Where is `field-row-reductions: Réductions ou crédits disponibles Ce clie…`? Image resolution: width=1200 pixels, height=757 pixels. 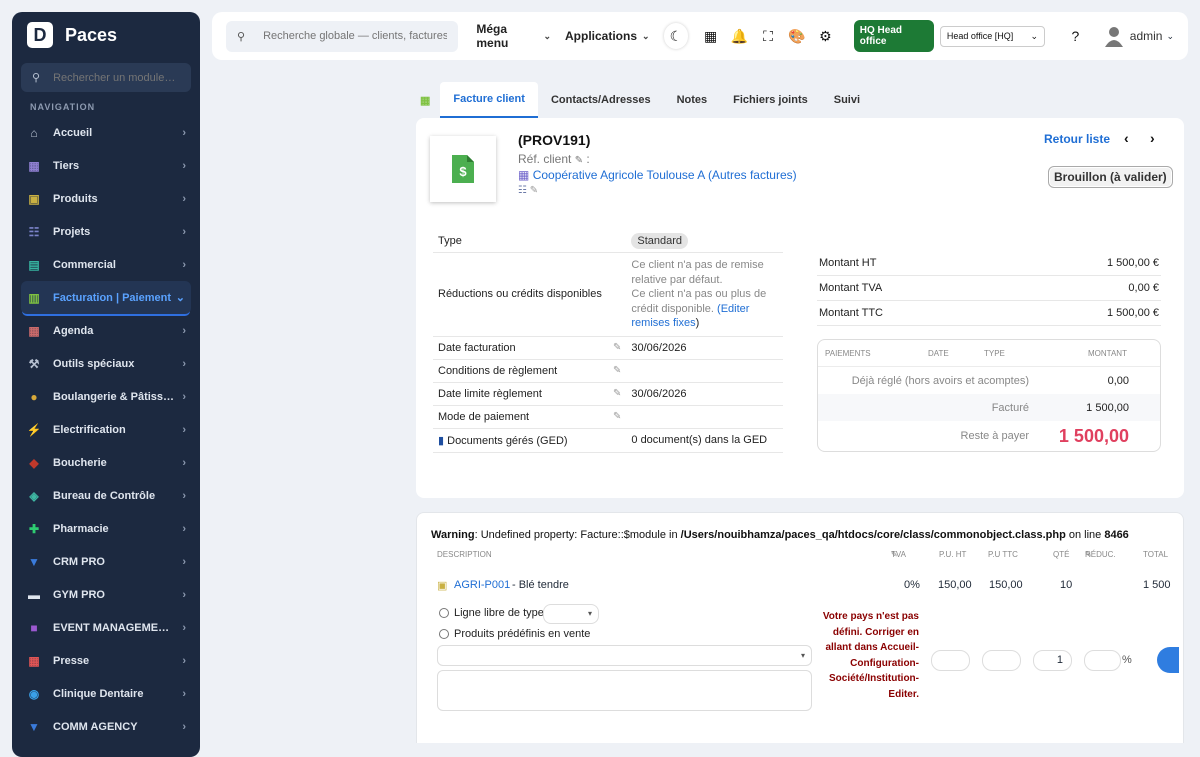
field-row-reductions: Réductions ou crédits disponibles Ce clie… is located at coordinates (608, 294).